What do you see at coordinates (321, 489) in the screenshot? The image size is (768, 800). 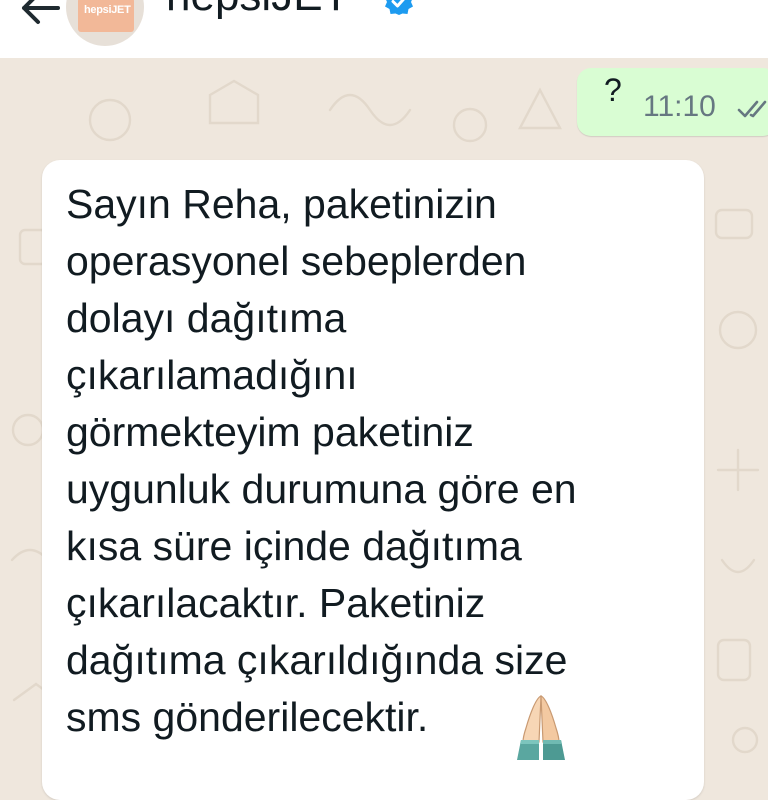 I see `message-line: uygunluk durumuna göre en` at bounding box center [321, 489].